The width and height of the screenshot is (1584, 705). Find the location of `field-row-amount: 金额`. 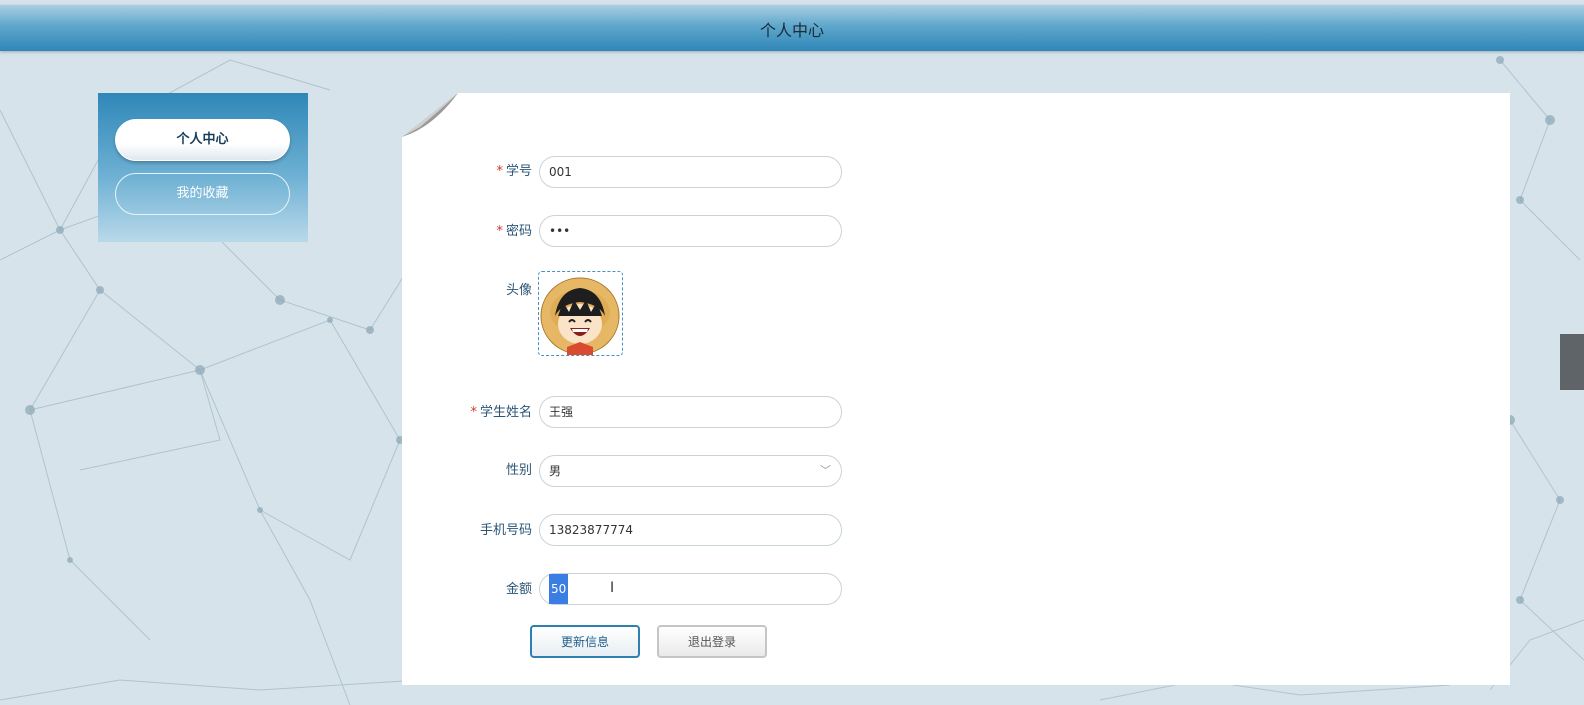

field-row-amount: 金额 is located at coordinates (266, 590).